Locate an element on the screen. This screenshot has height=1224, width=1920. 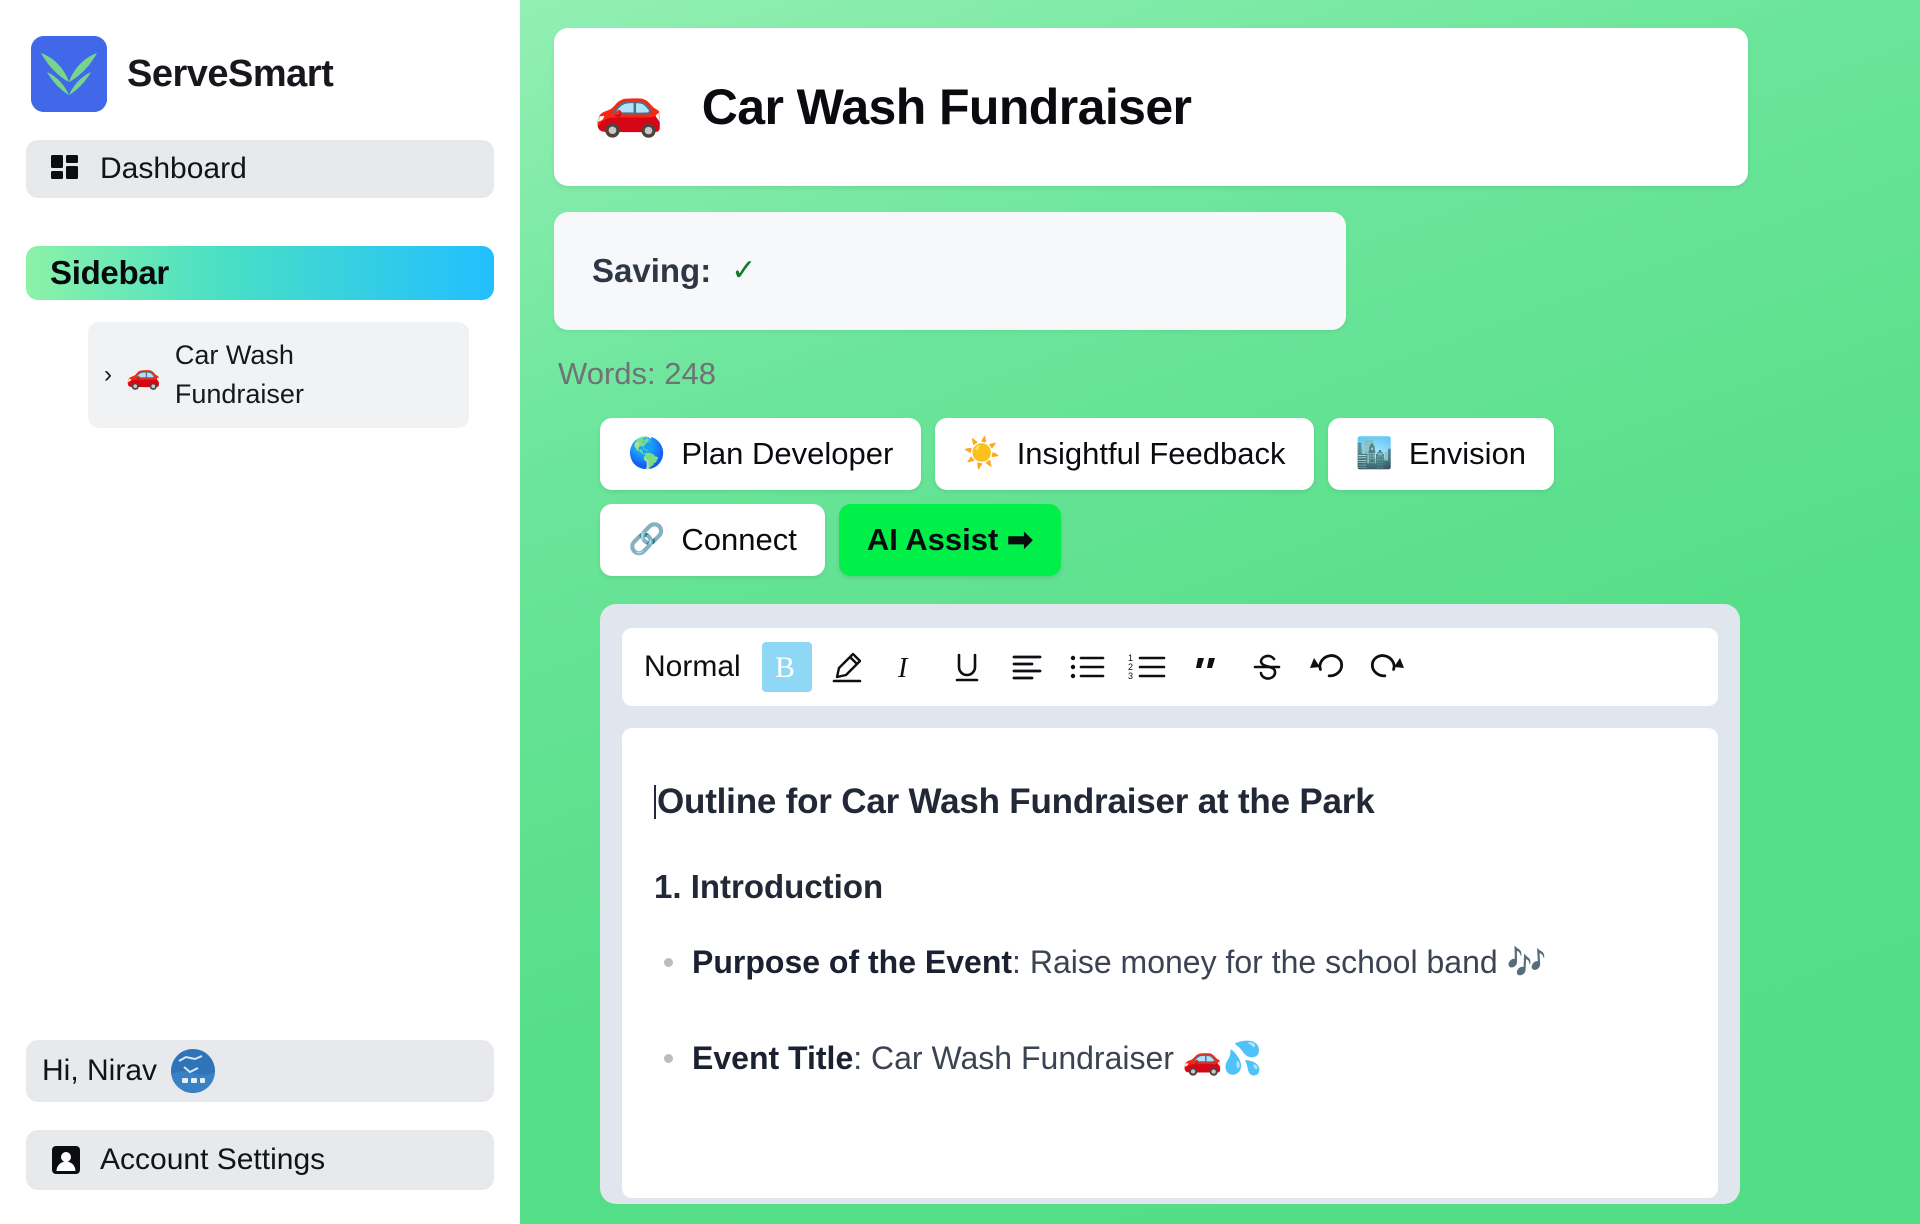
servesmart-logo-icon is located at coordinates (69, 74).